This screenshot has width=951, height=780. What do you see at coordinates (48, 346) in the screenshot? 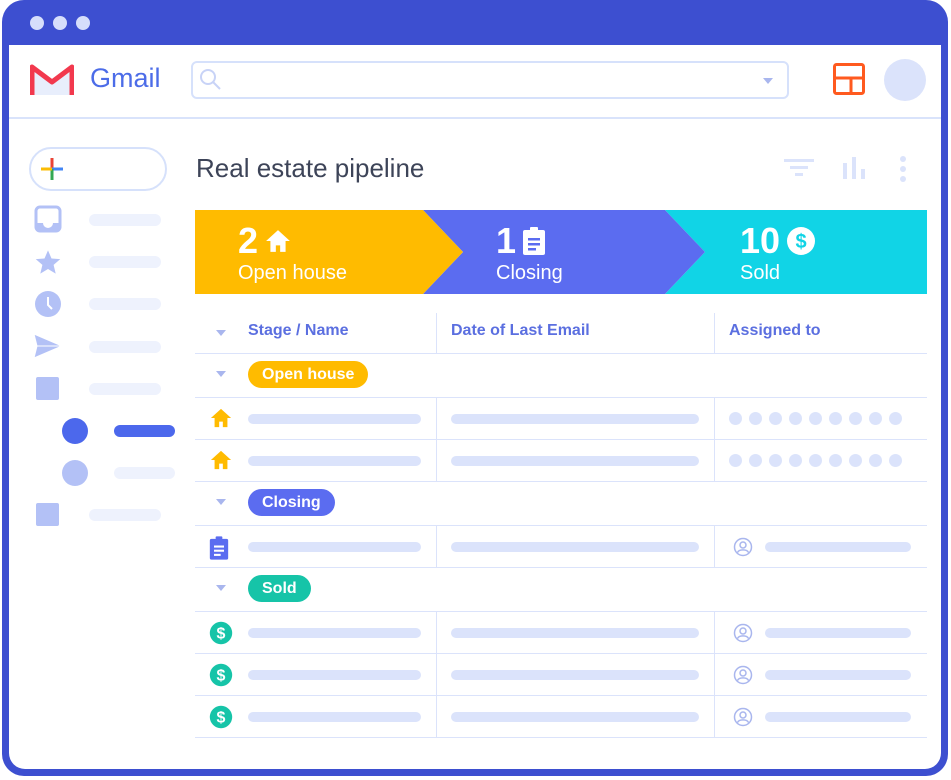
I see `send-icon` at bounding box center [48, 346].